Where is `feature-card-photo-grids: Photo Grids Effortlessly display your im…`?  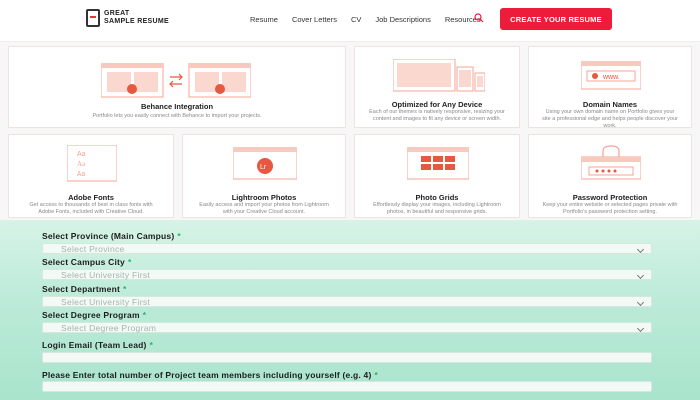
feature-card-photo-grids: Photo Grids Effortlessly display your im… is located at coordinates (437, 176).